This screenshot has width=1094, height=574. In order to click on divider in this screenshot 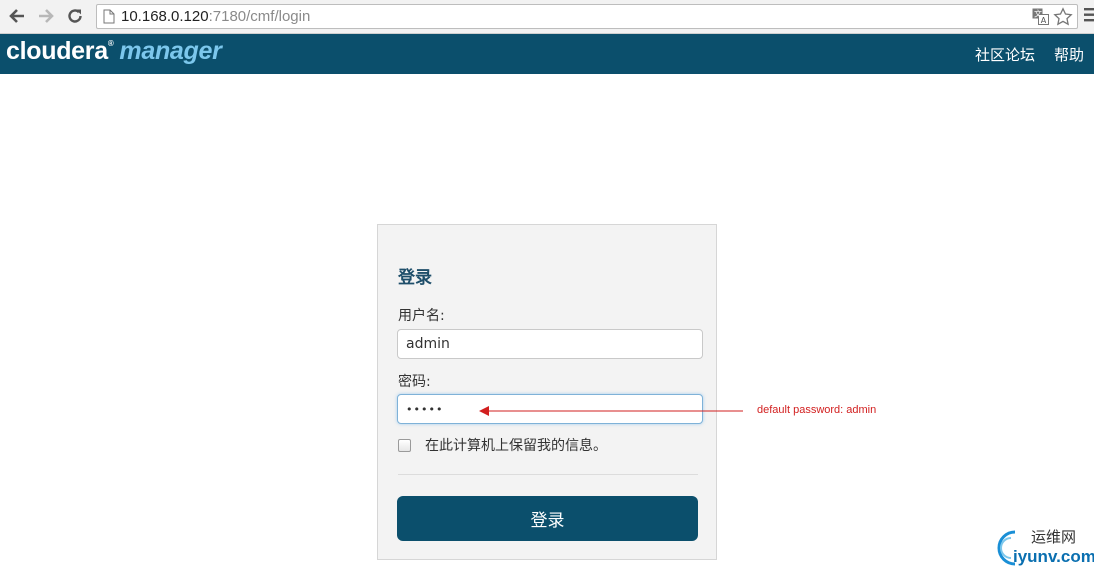, I will do `click(548, 474)`.